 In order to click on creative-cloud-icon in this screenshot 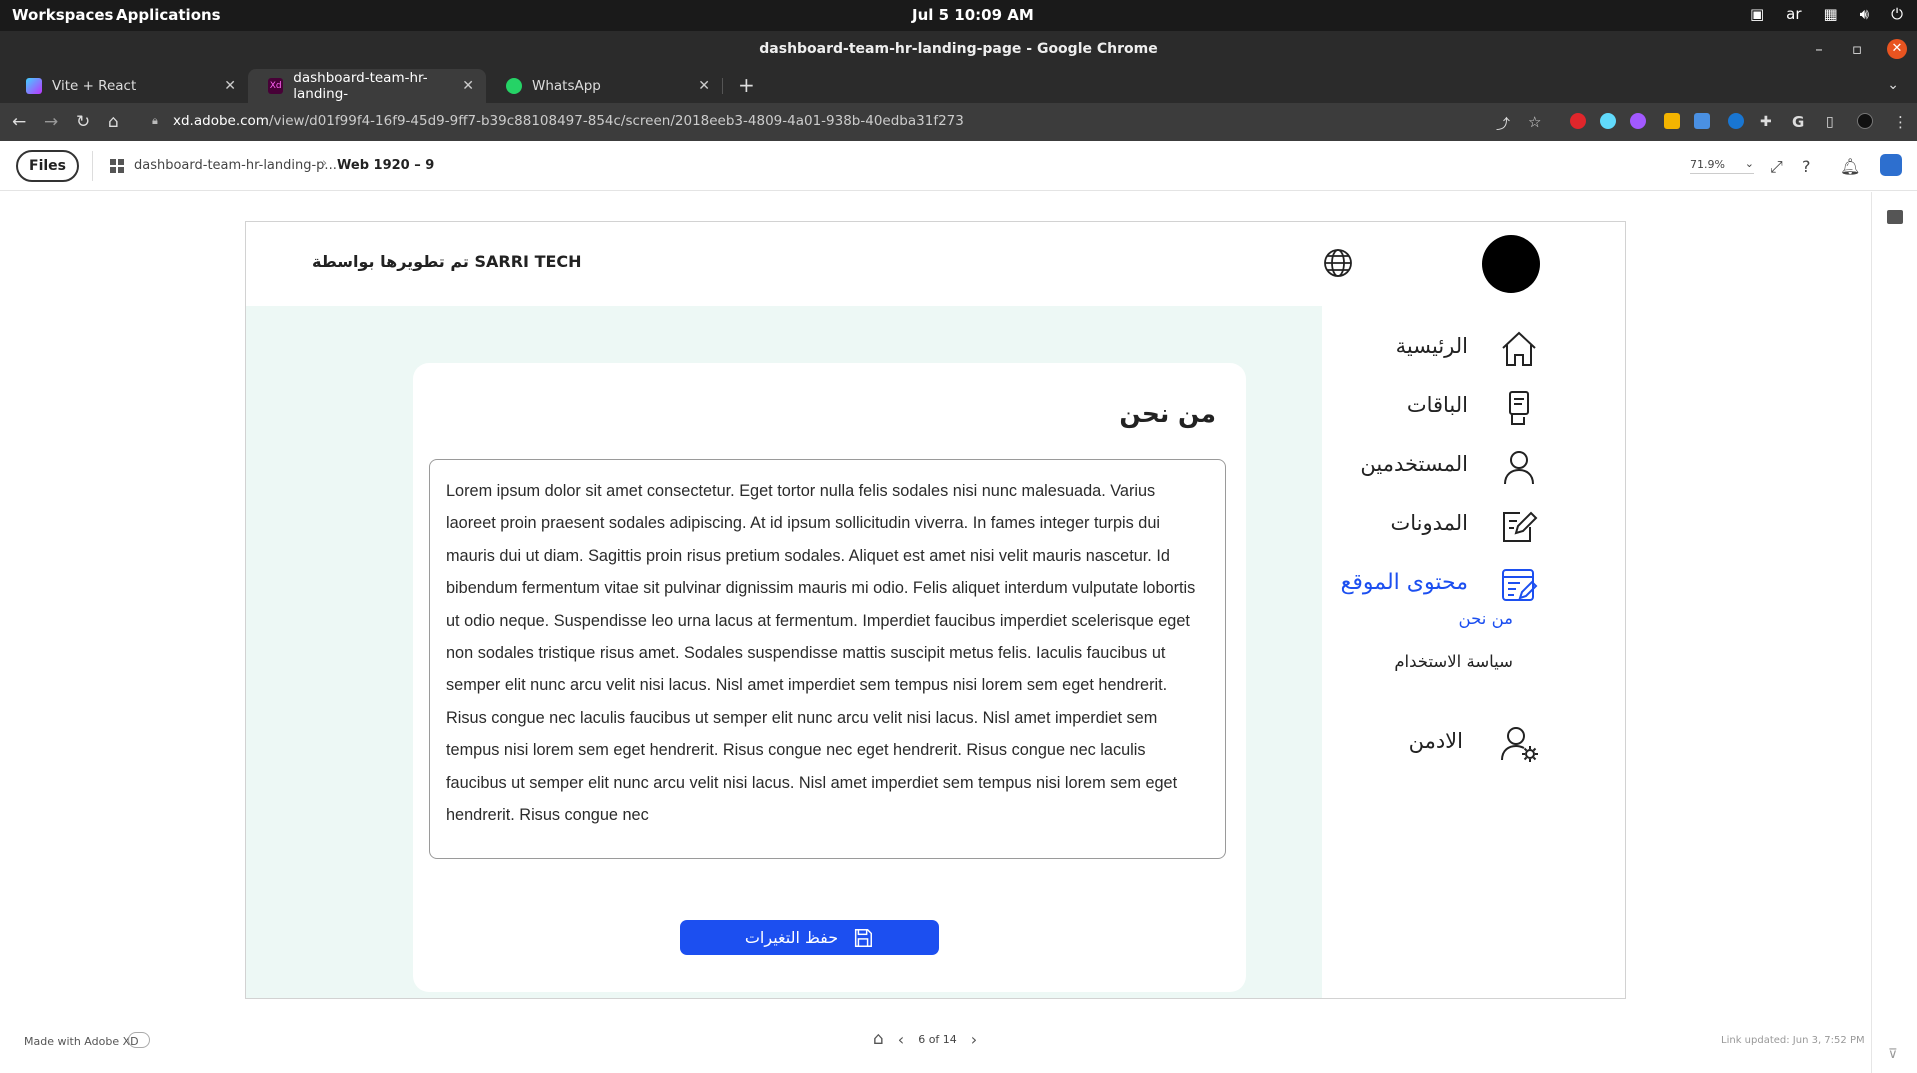, I will do `click(139, 1040)`.